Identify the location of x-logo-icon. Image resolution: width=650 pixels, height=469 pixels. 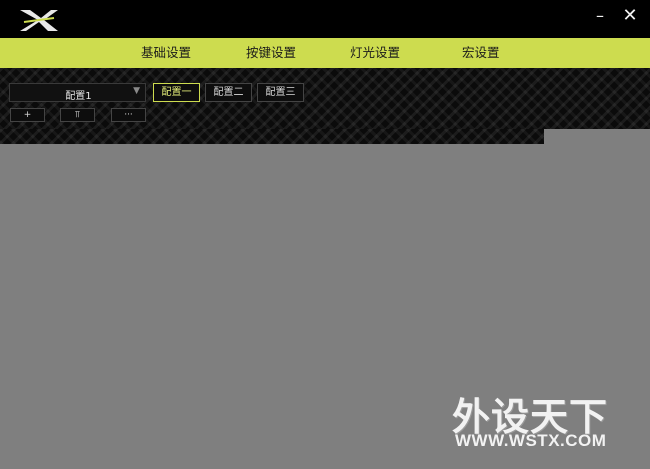
(39, 20).